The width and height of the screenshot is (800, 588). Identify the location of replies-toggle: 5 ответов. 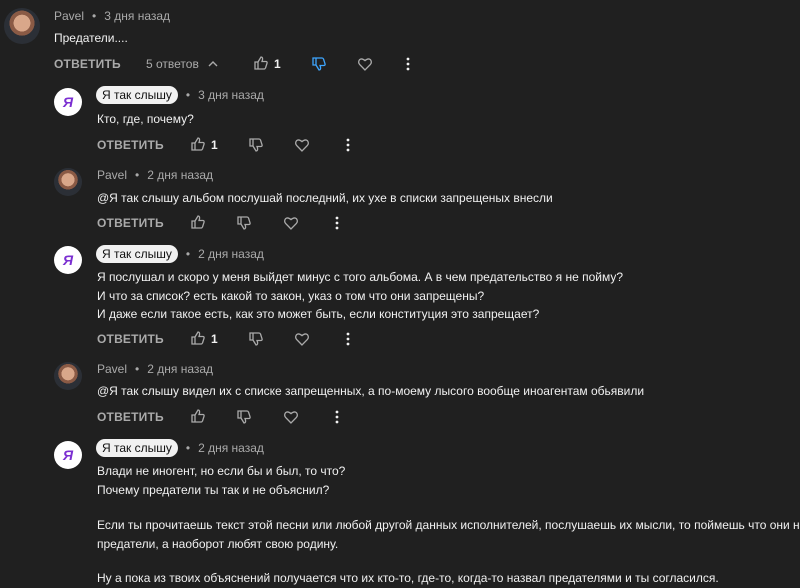
(182, 64).